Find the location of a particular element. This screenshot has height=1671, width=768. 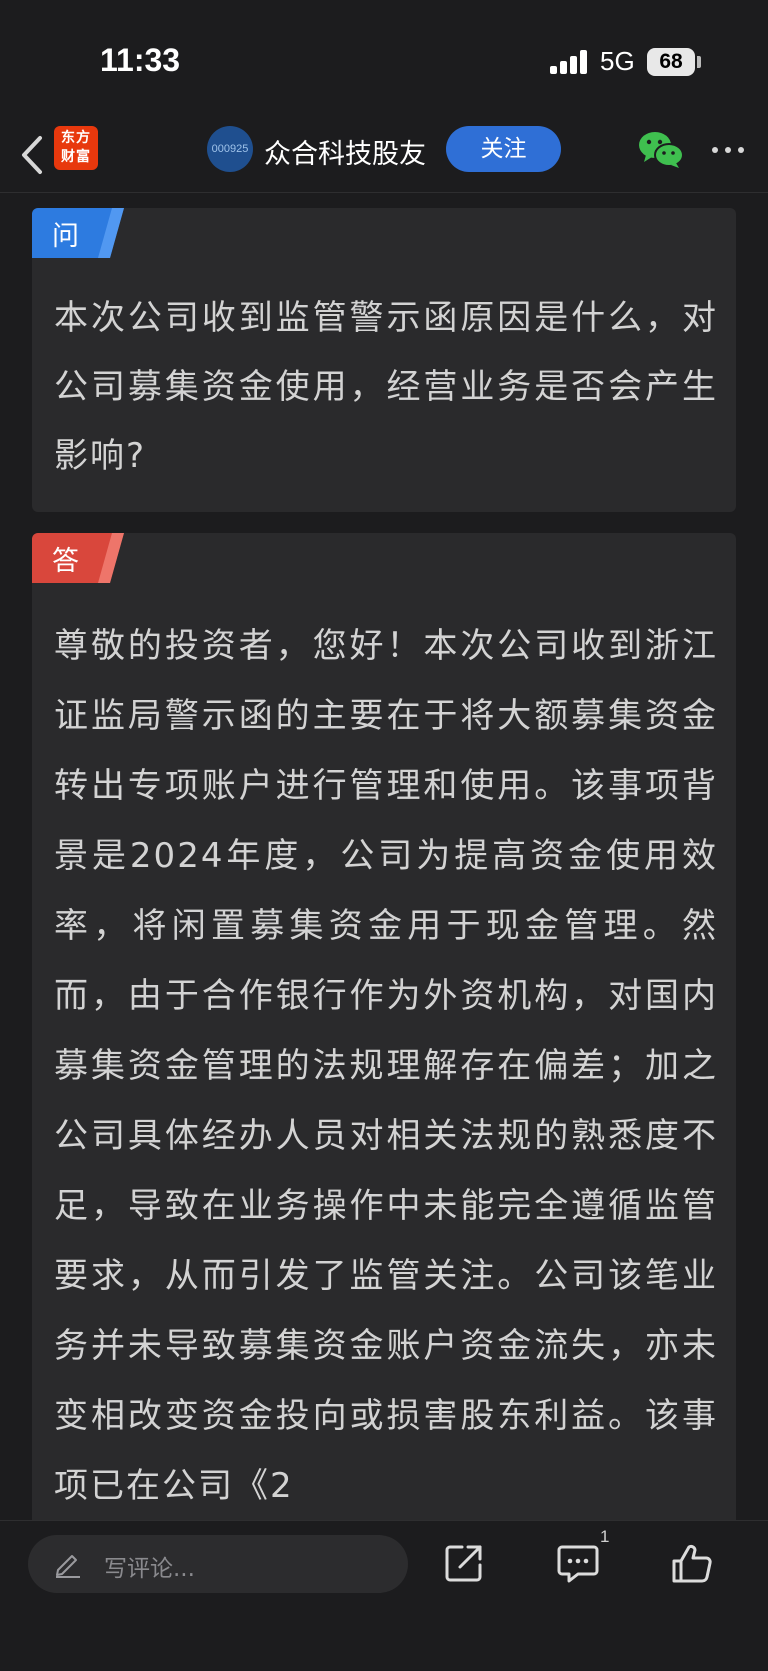

nav-bar: 东方财富 000925 众合科技股友 关注 is located at coordinates (384, 156).